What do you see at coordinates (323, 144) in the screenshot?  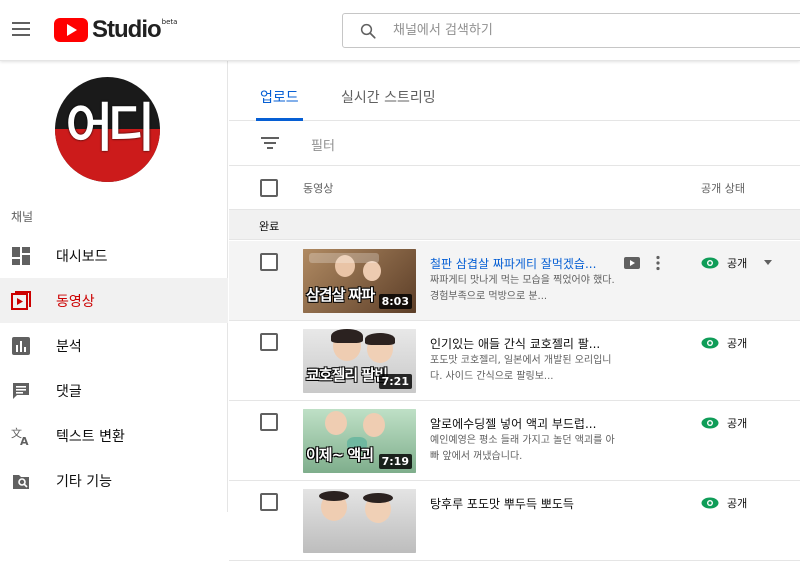 I see `filter-label: 필터` at bounding box center [323, 144].